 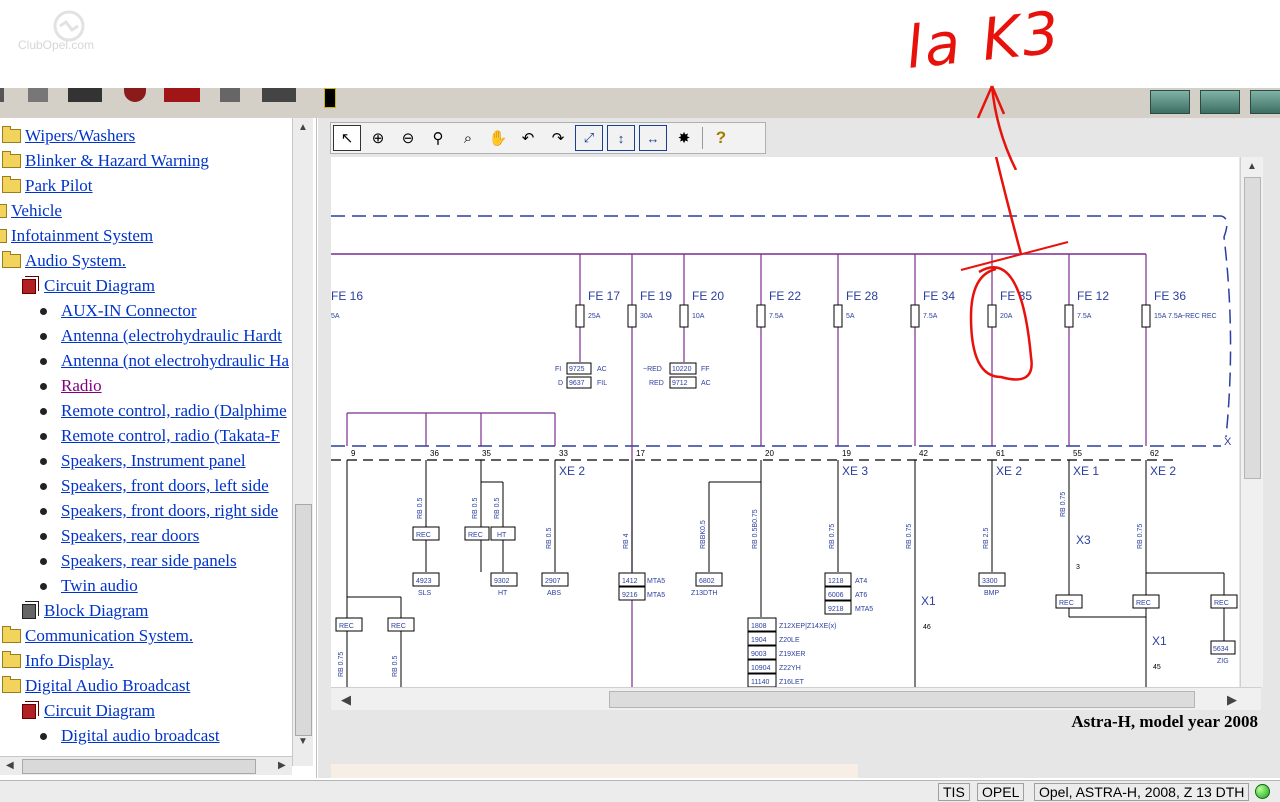 What do you see at coordinates (621, 138) in the screenshot?
I see `fit-height-icon: ↕` at bounding box center [621, 138].